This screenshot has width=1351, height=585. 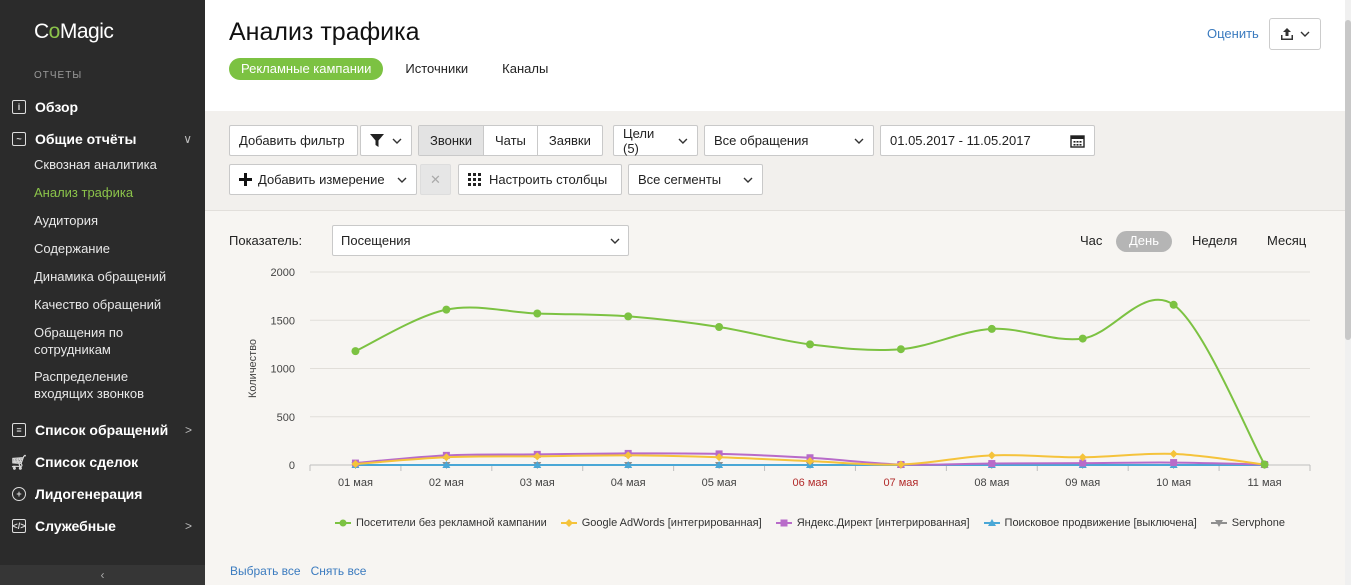 I want to click on type-calls: Звонки, so click(x=451, y=140).